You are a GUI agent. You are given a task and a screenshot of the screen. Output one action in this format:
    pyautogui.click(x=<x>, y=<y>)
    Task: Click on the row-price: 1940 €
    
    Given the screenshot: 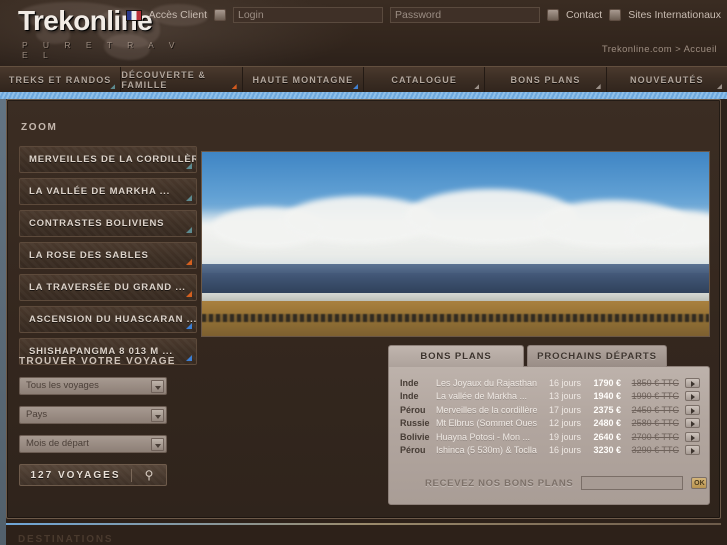 What is the action you would take?
    pyautogui.click(x=607, y=396)
    